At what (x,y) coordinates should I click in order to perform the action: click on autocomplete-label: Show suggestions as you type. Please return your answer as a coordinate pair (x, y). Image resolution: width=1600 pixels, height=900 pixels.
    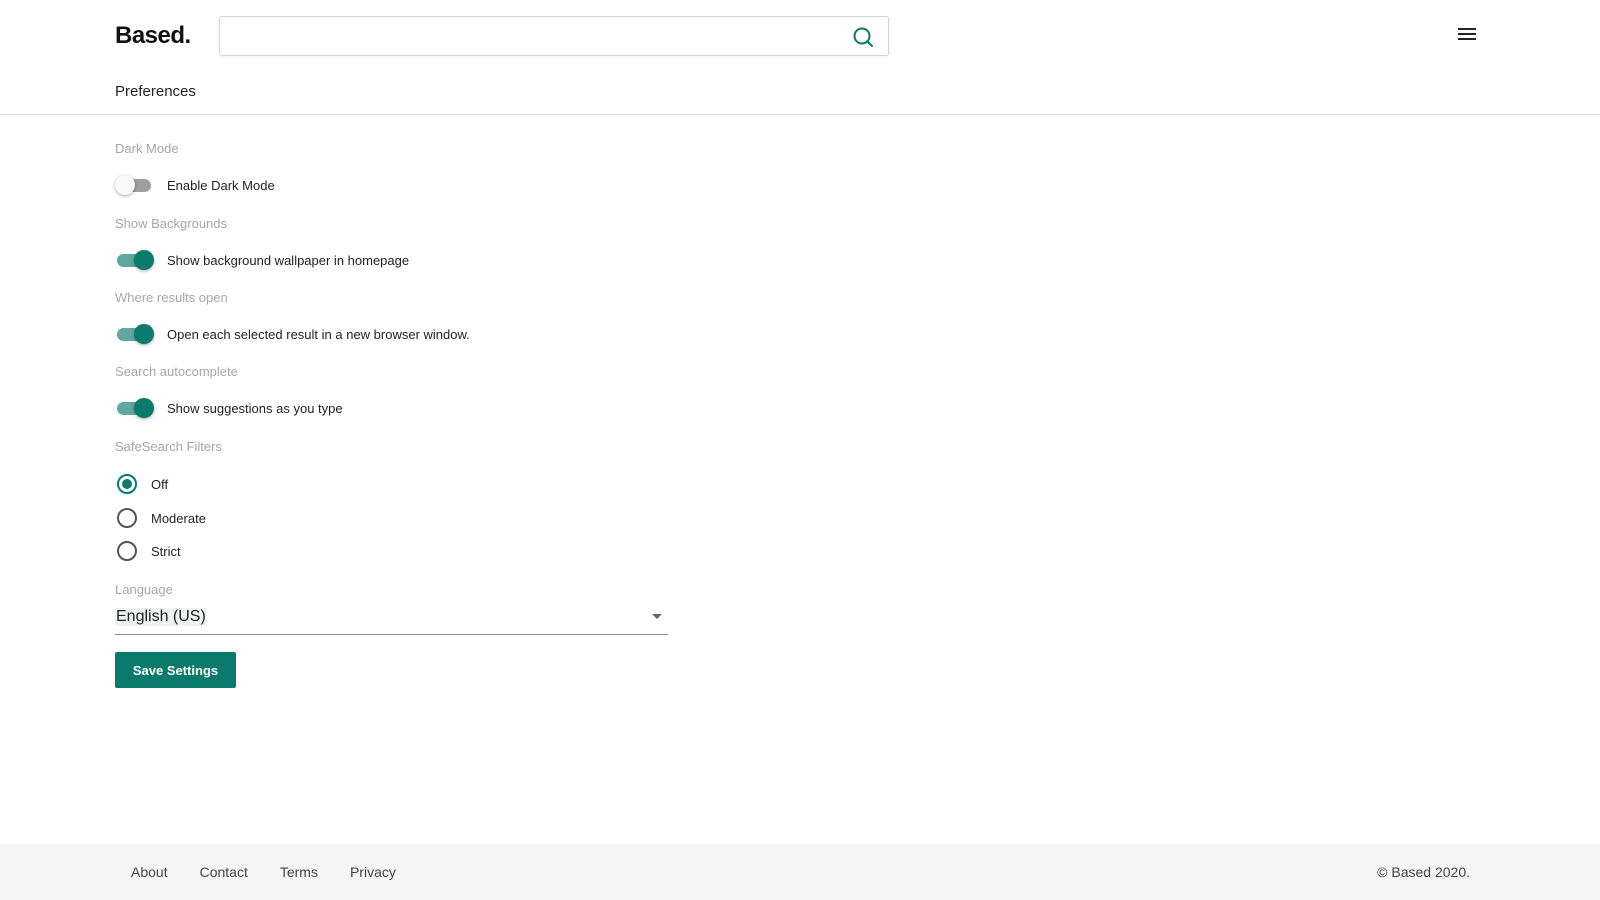
    Looking at the image, I should click on (255, 408).